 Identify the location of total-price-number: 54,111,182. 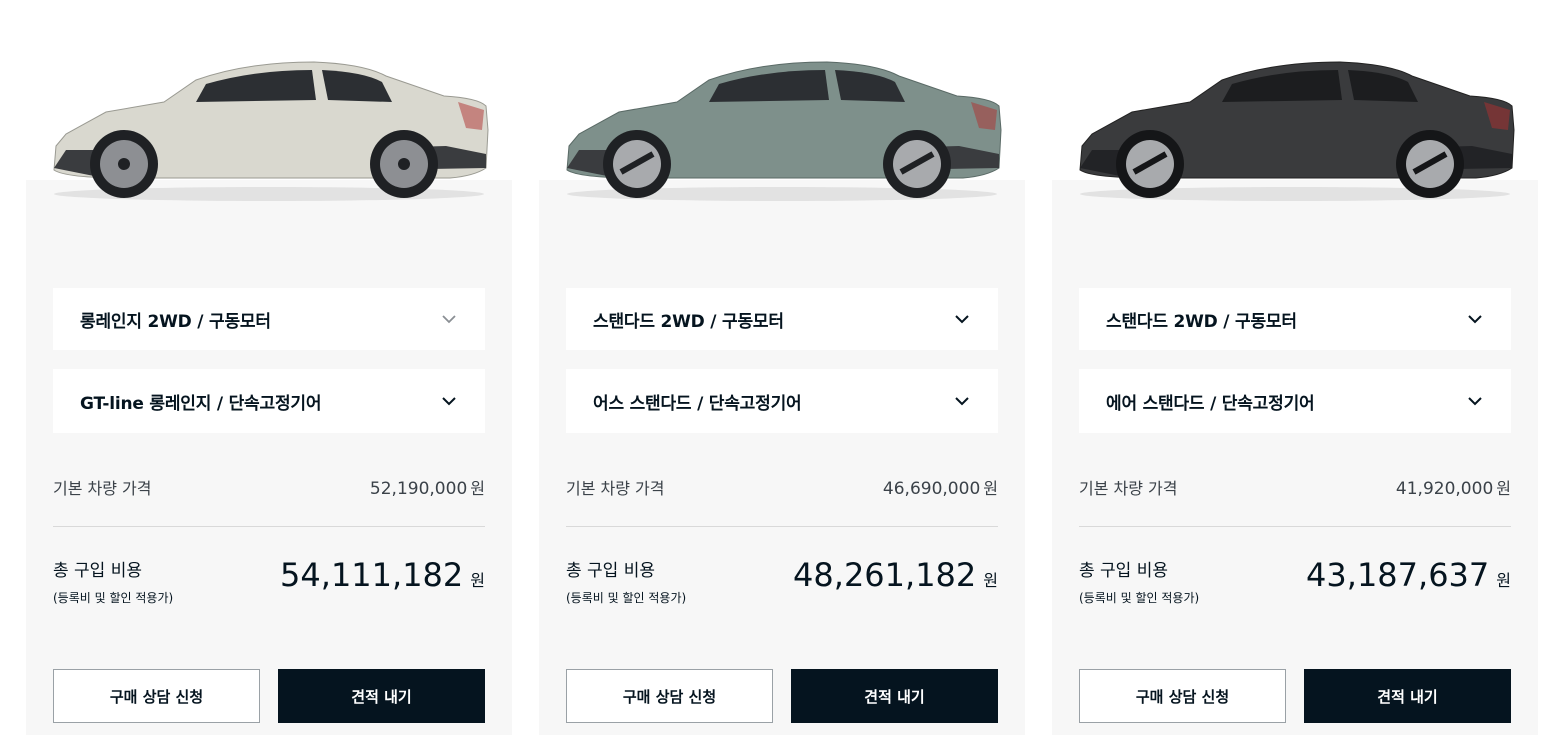
(372, 575).